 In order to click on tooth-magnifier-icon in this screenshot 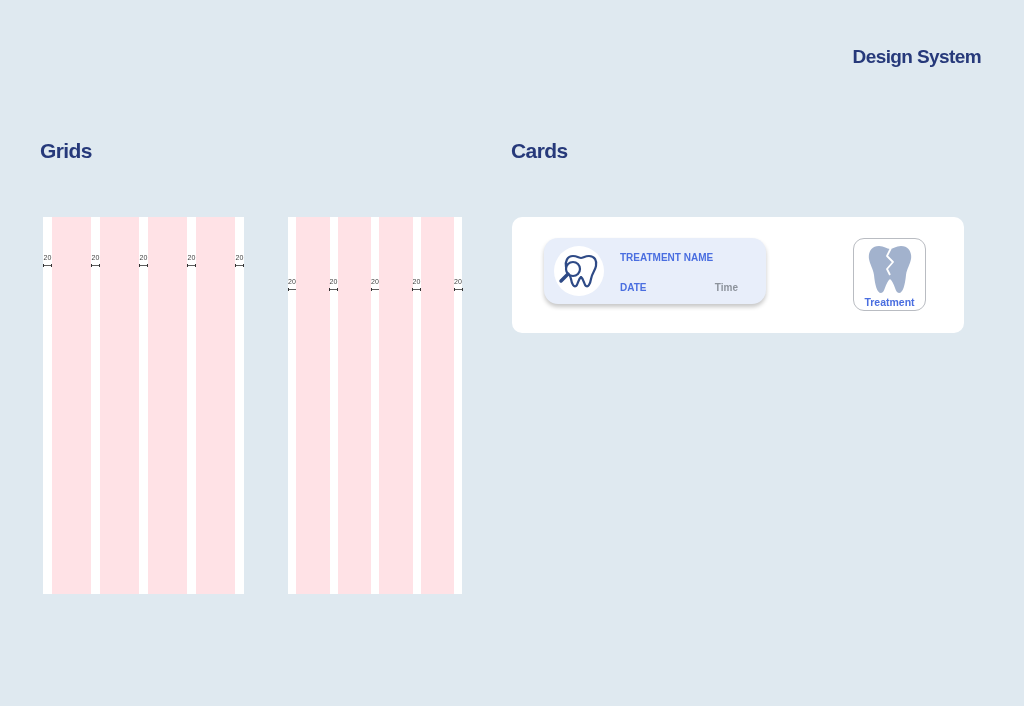, I will do `click(579, 271)`.